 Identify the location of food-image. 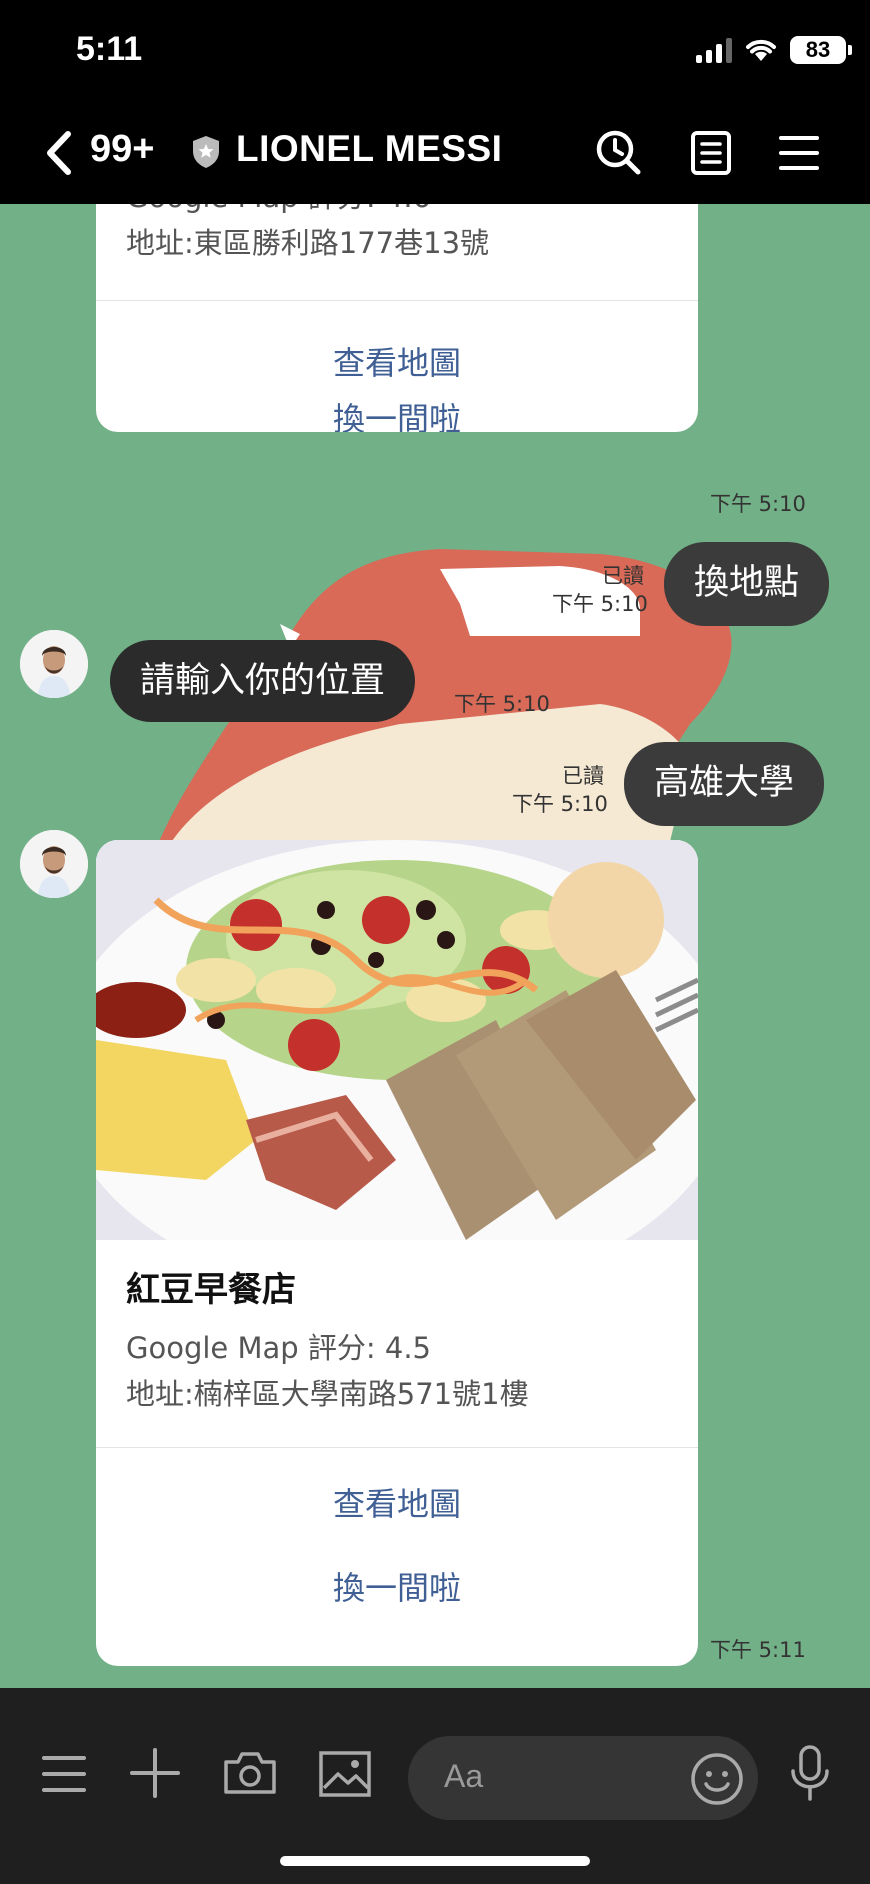
(397, 1040).